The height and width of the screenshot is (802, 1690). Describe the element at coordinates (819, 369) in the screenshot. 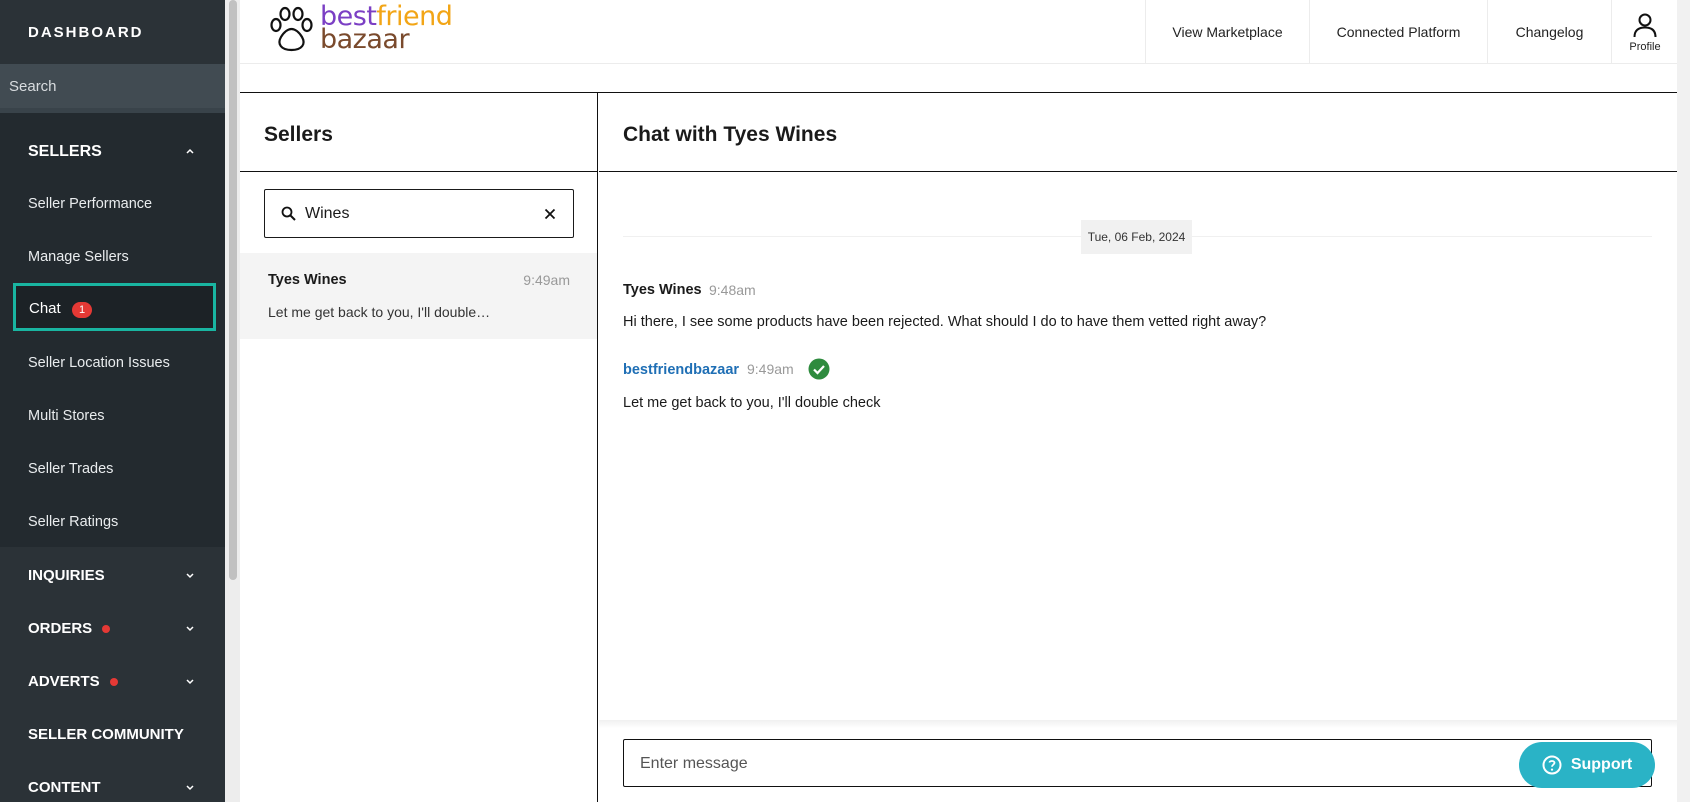

I see `check-circle-icon` at that location.